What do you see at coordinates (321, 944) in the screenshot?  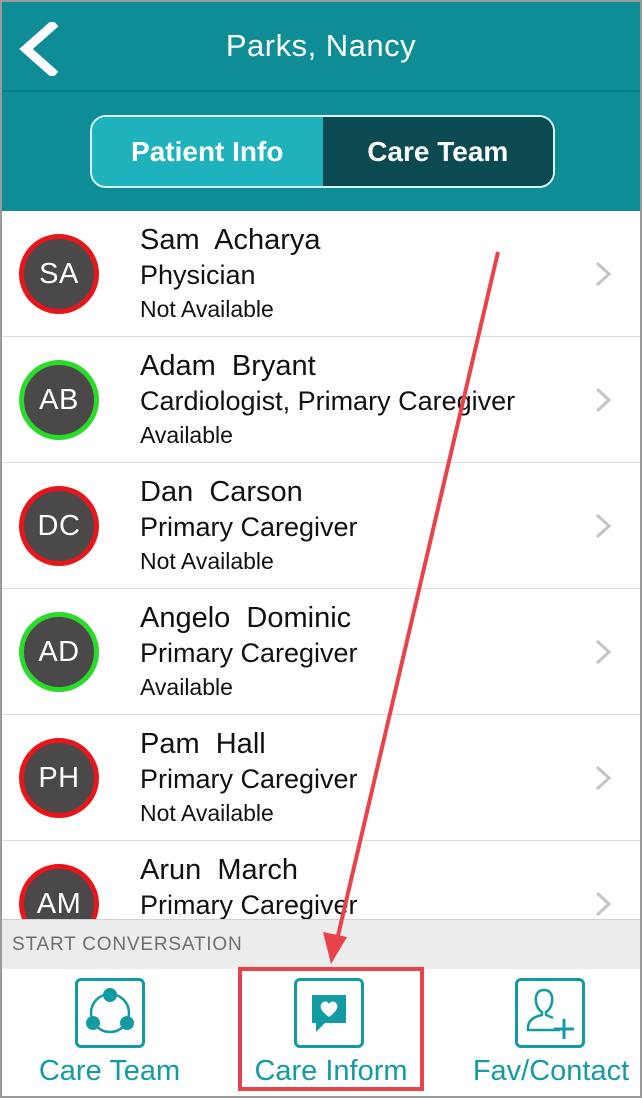 I see `start-conversation-header: START CONVERSATION` at bounding box center [321, 944].